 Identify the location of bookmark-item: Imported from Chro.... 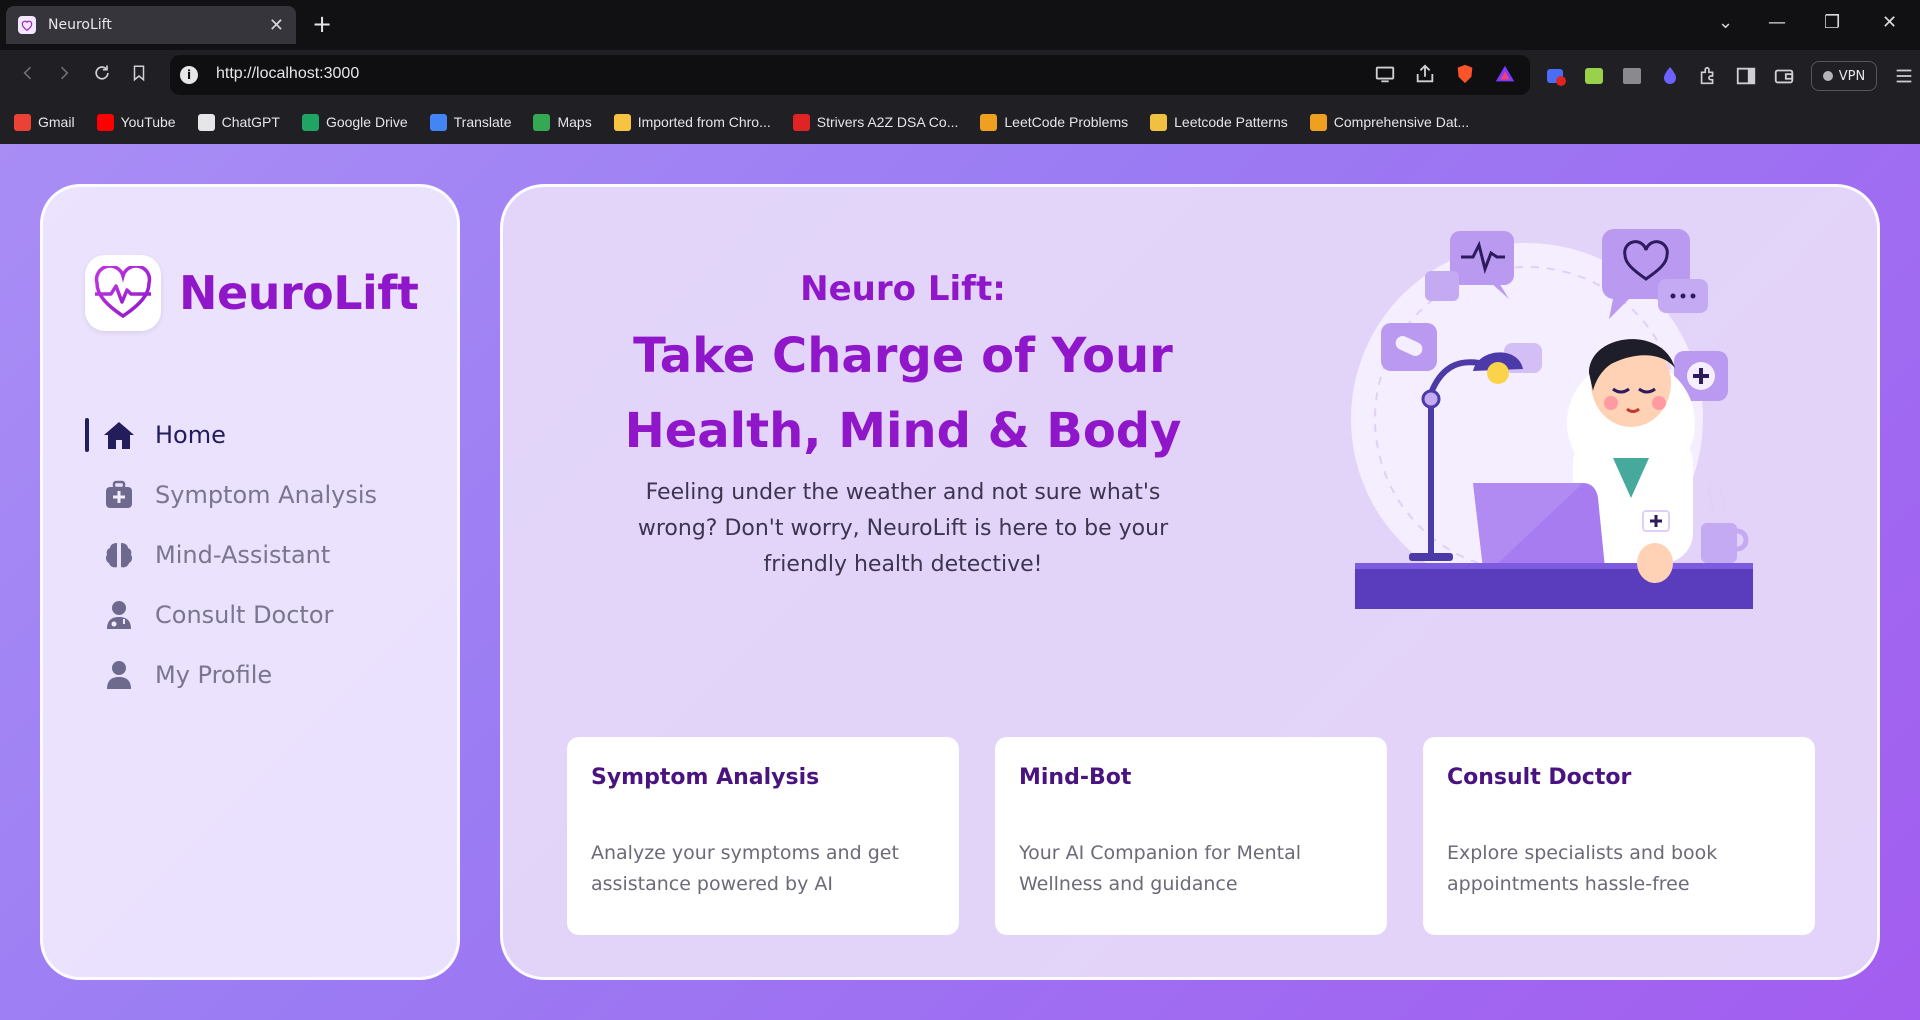
(692, 122).